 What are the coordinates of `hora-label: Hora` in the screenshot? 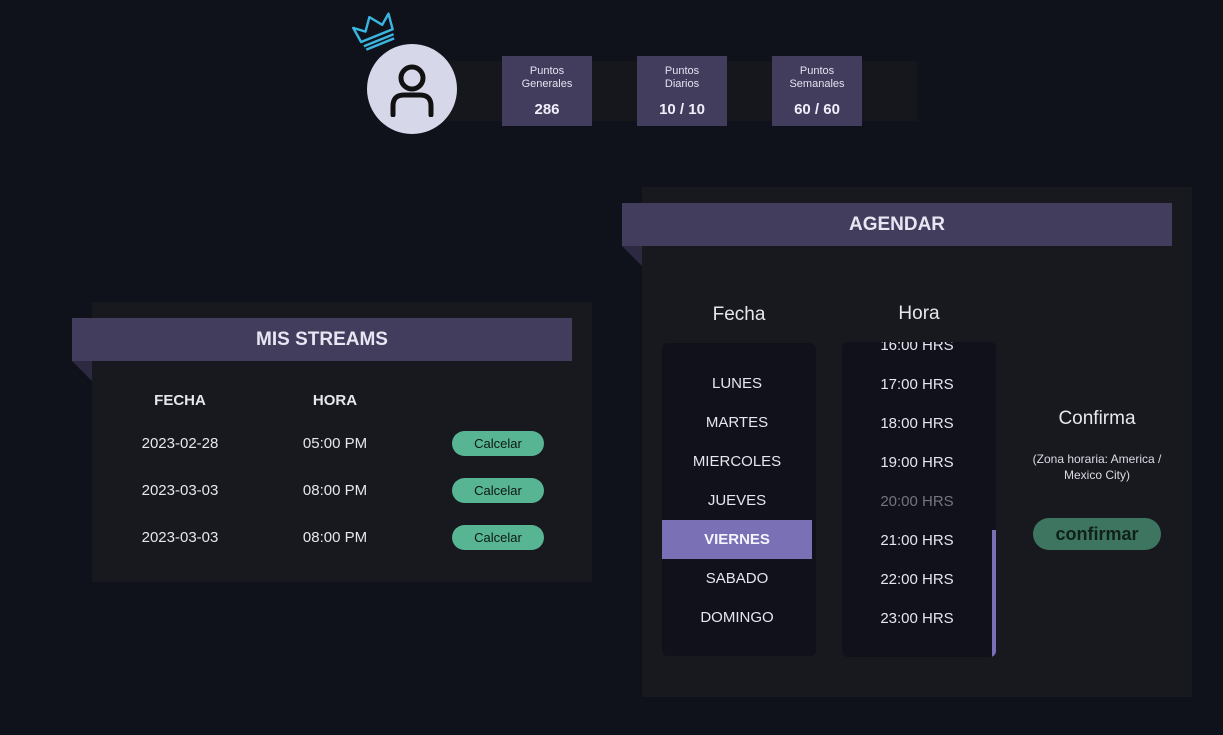 It's located at (919, 313).